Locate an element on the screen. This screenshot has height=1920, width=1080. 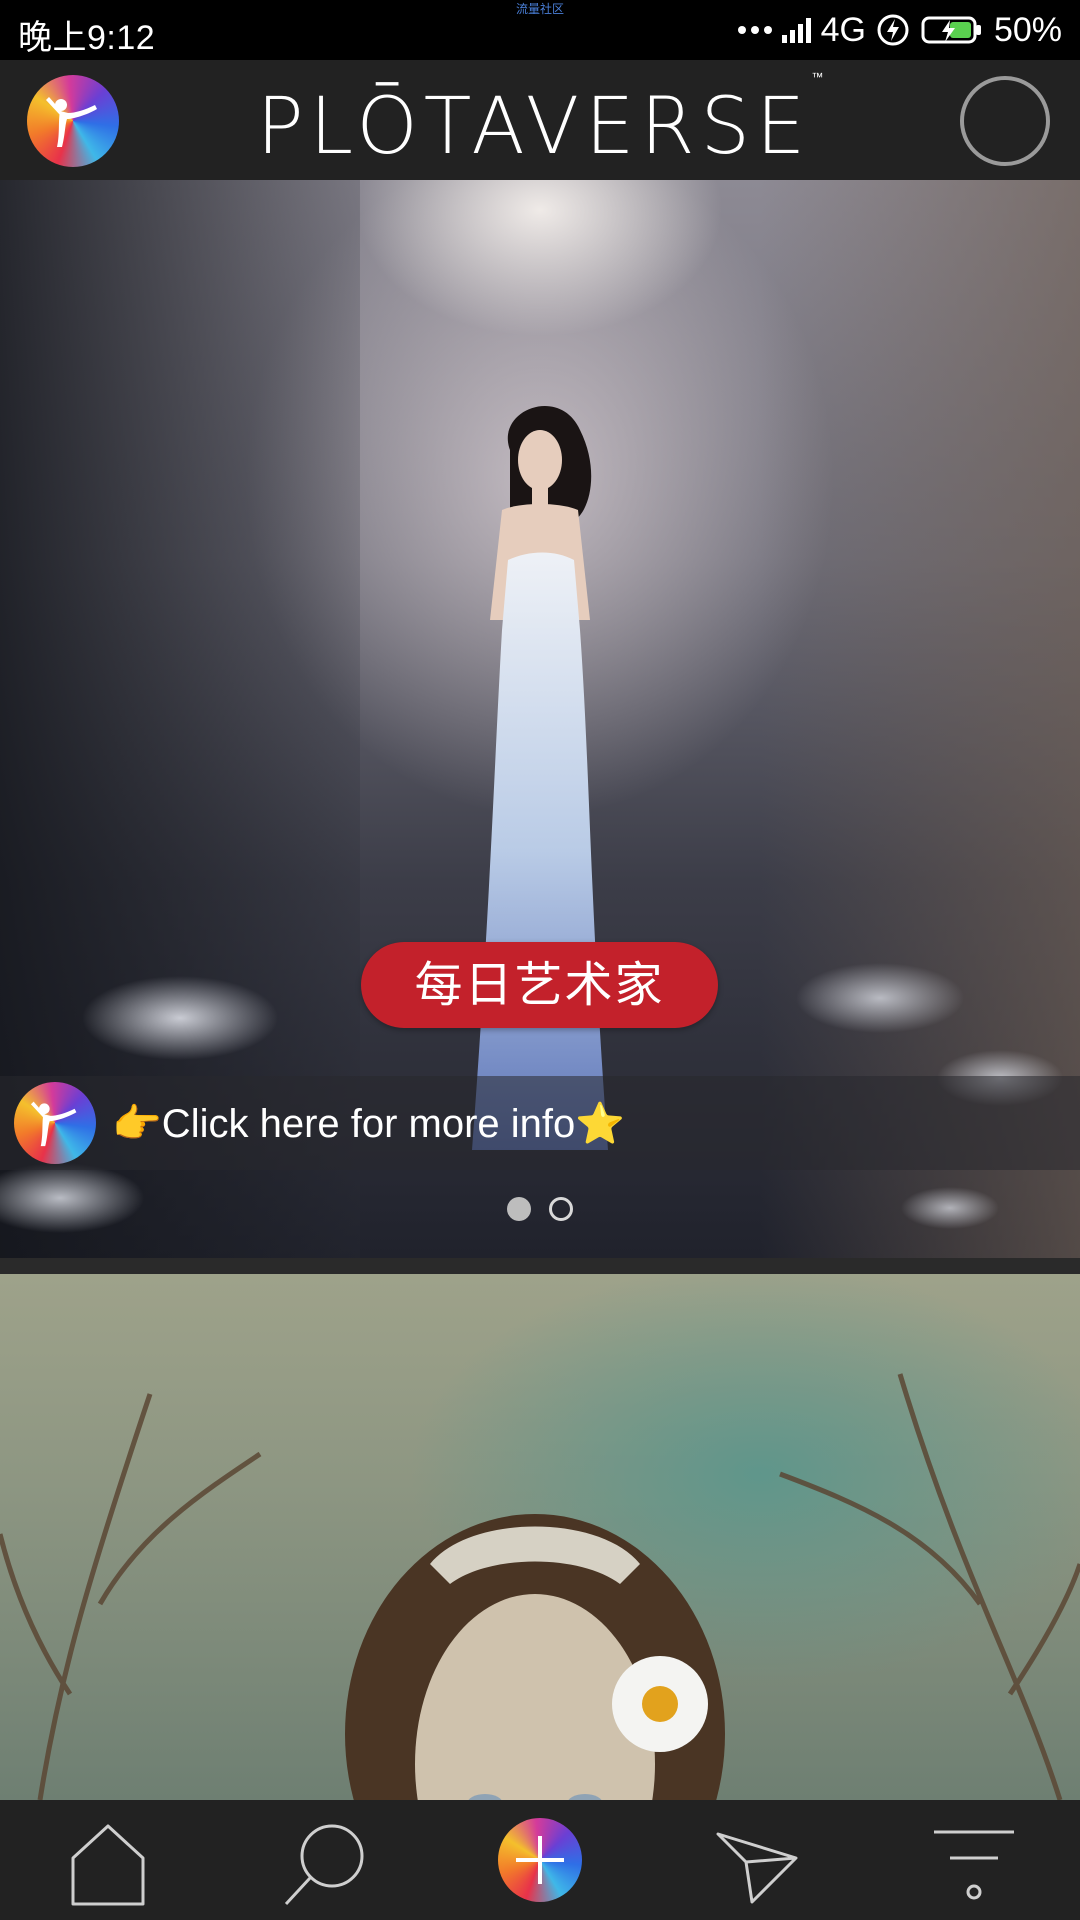
carousel-pager is located at coordinates (540, 1209).